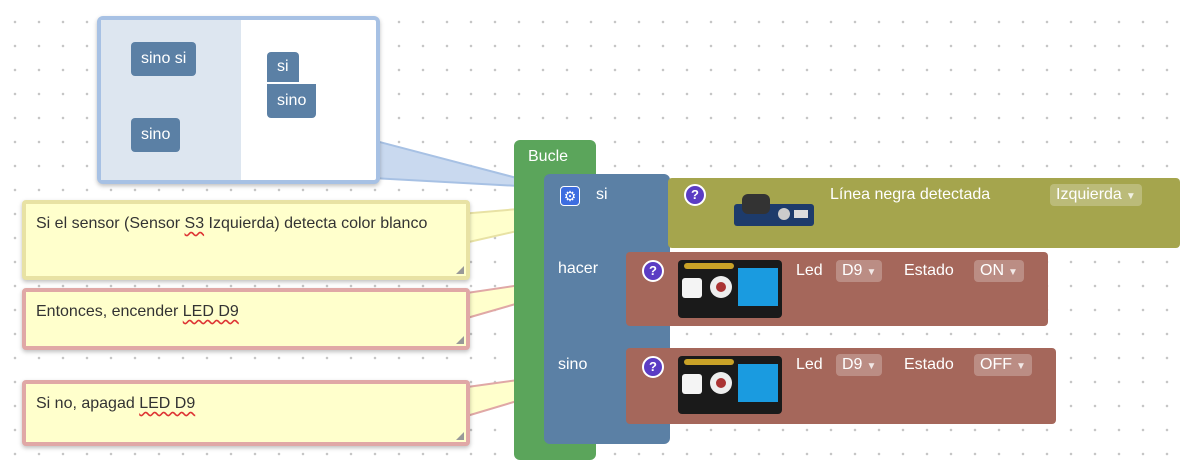  What do you see at coordinates (238, 100) in the screenshot?
I see `mutator-bubble: sino si sino si sino` at bounding box center [238, 100].